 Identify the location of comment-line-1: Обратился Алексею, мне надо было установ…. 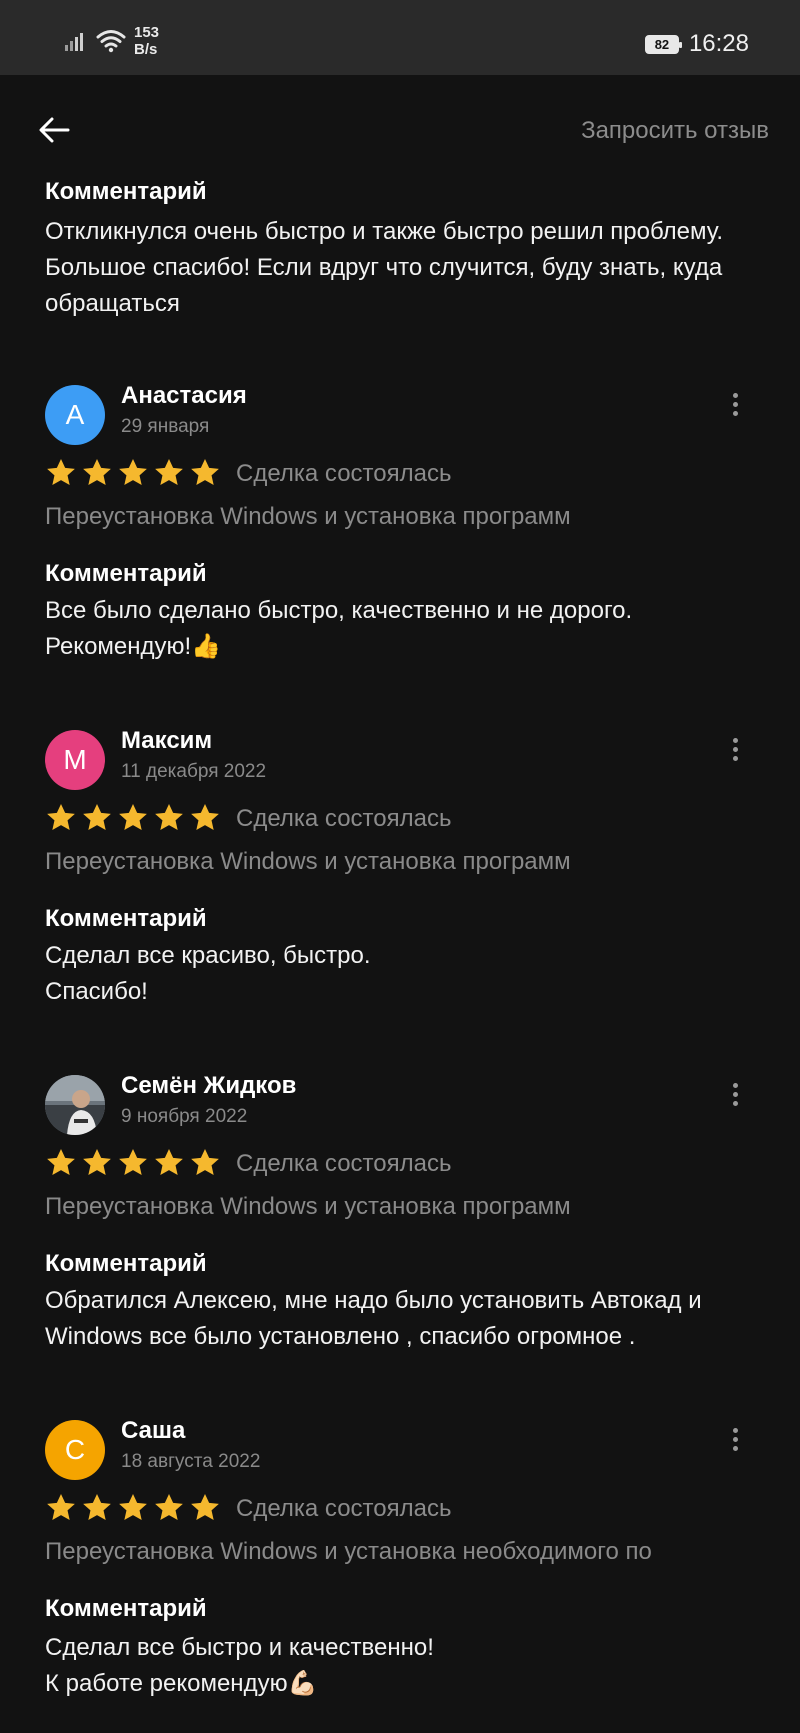
(373, 1300).